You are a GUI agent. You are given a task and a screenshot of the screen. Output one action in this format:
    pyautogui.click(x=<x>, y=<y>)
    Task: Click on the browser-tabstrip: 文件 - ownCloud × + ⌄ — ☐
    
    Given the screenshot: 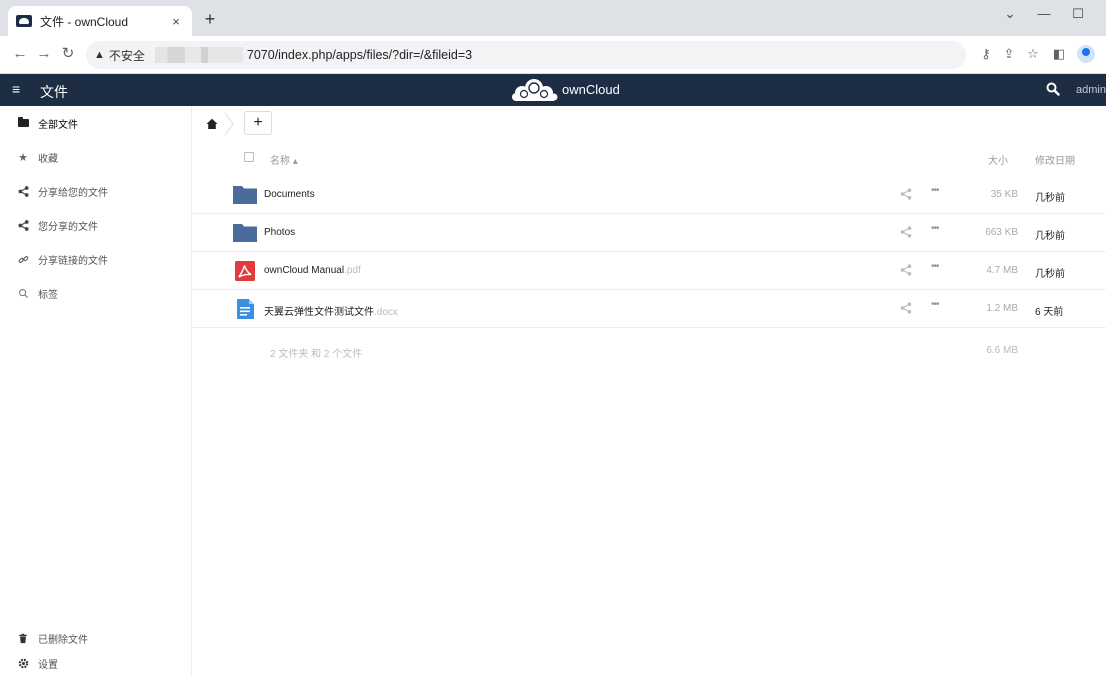 What is the action you would take?
    pyautogui.click(x=553, y=18)
    